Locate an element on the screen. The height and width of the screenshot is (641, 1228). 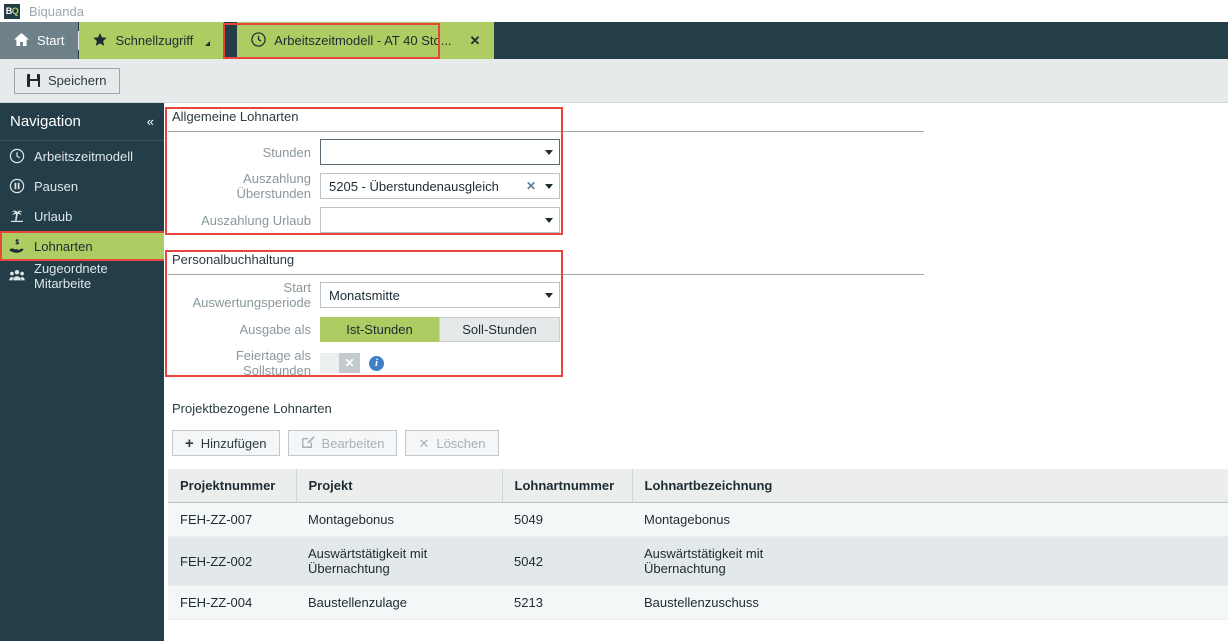
sidebar-item-lohnarten: Lohnarten is located at coordinates (82, 246).